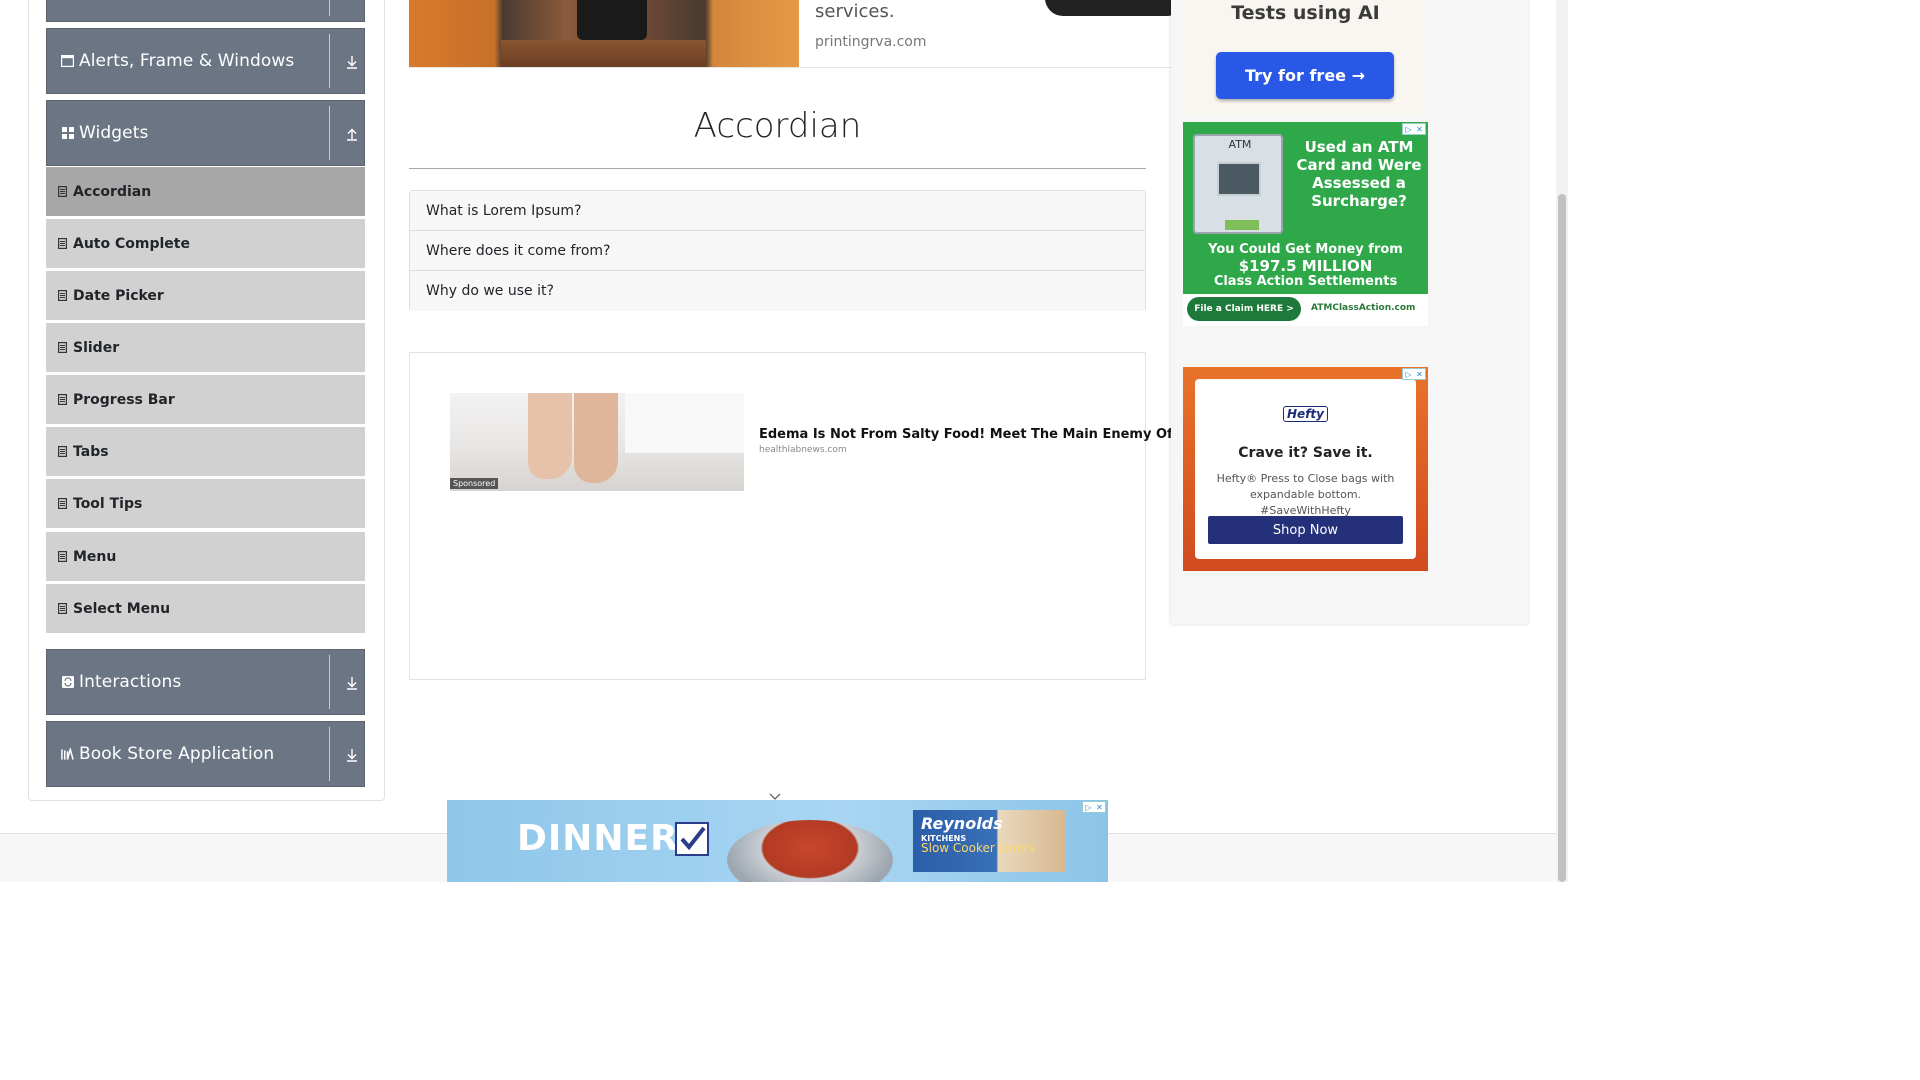  What do you see at coordinates (612, 20) in the screenshot?
I see `ad-sign-graphic` at bounding box center [612, 20].